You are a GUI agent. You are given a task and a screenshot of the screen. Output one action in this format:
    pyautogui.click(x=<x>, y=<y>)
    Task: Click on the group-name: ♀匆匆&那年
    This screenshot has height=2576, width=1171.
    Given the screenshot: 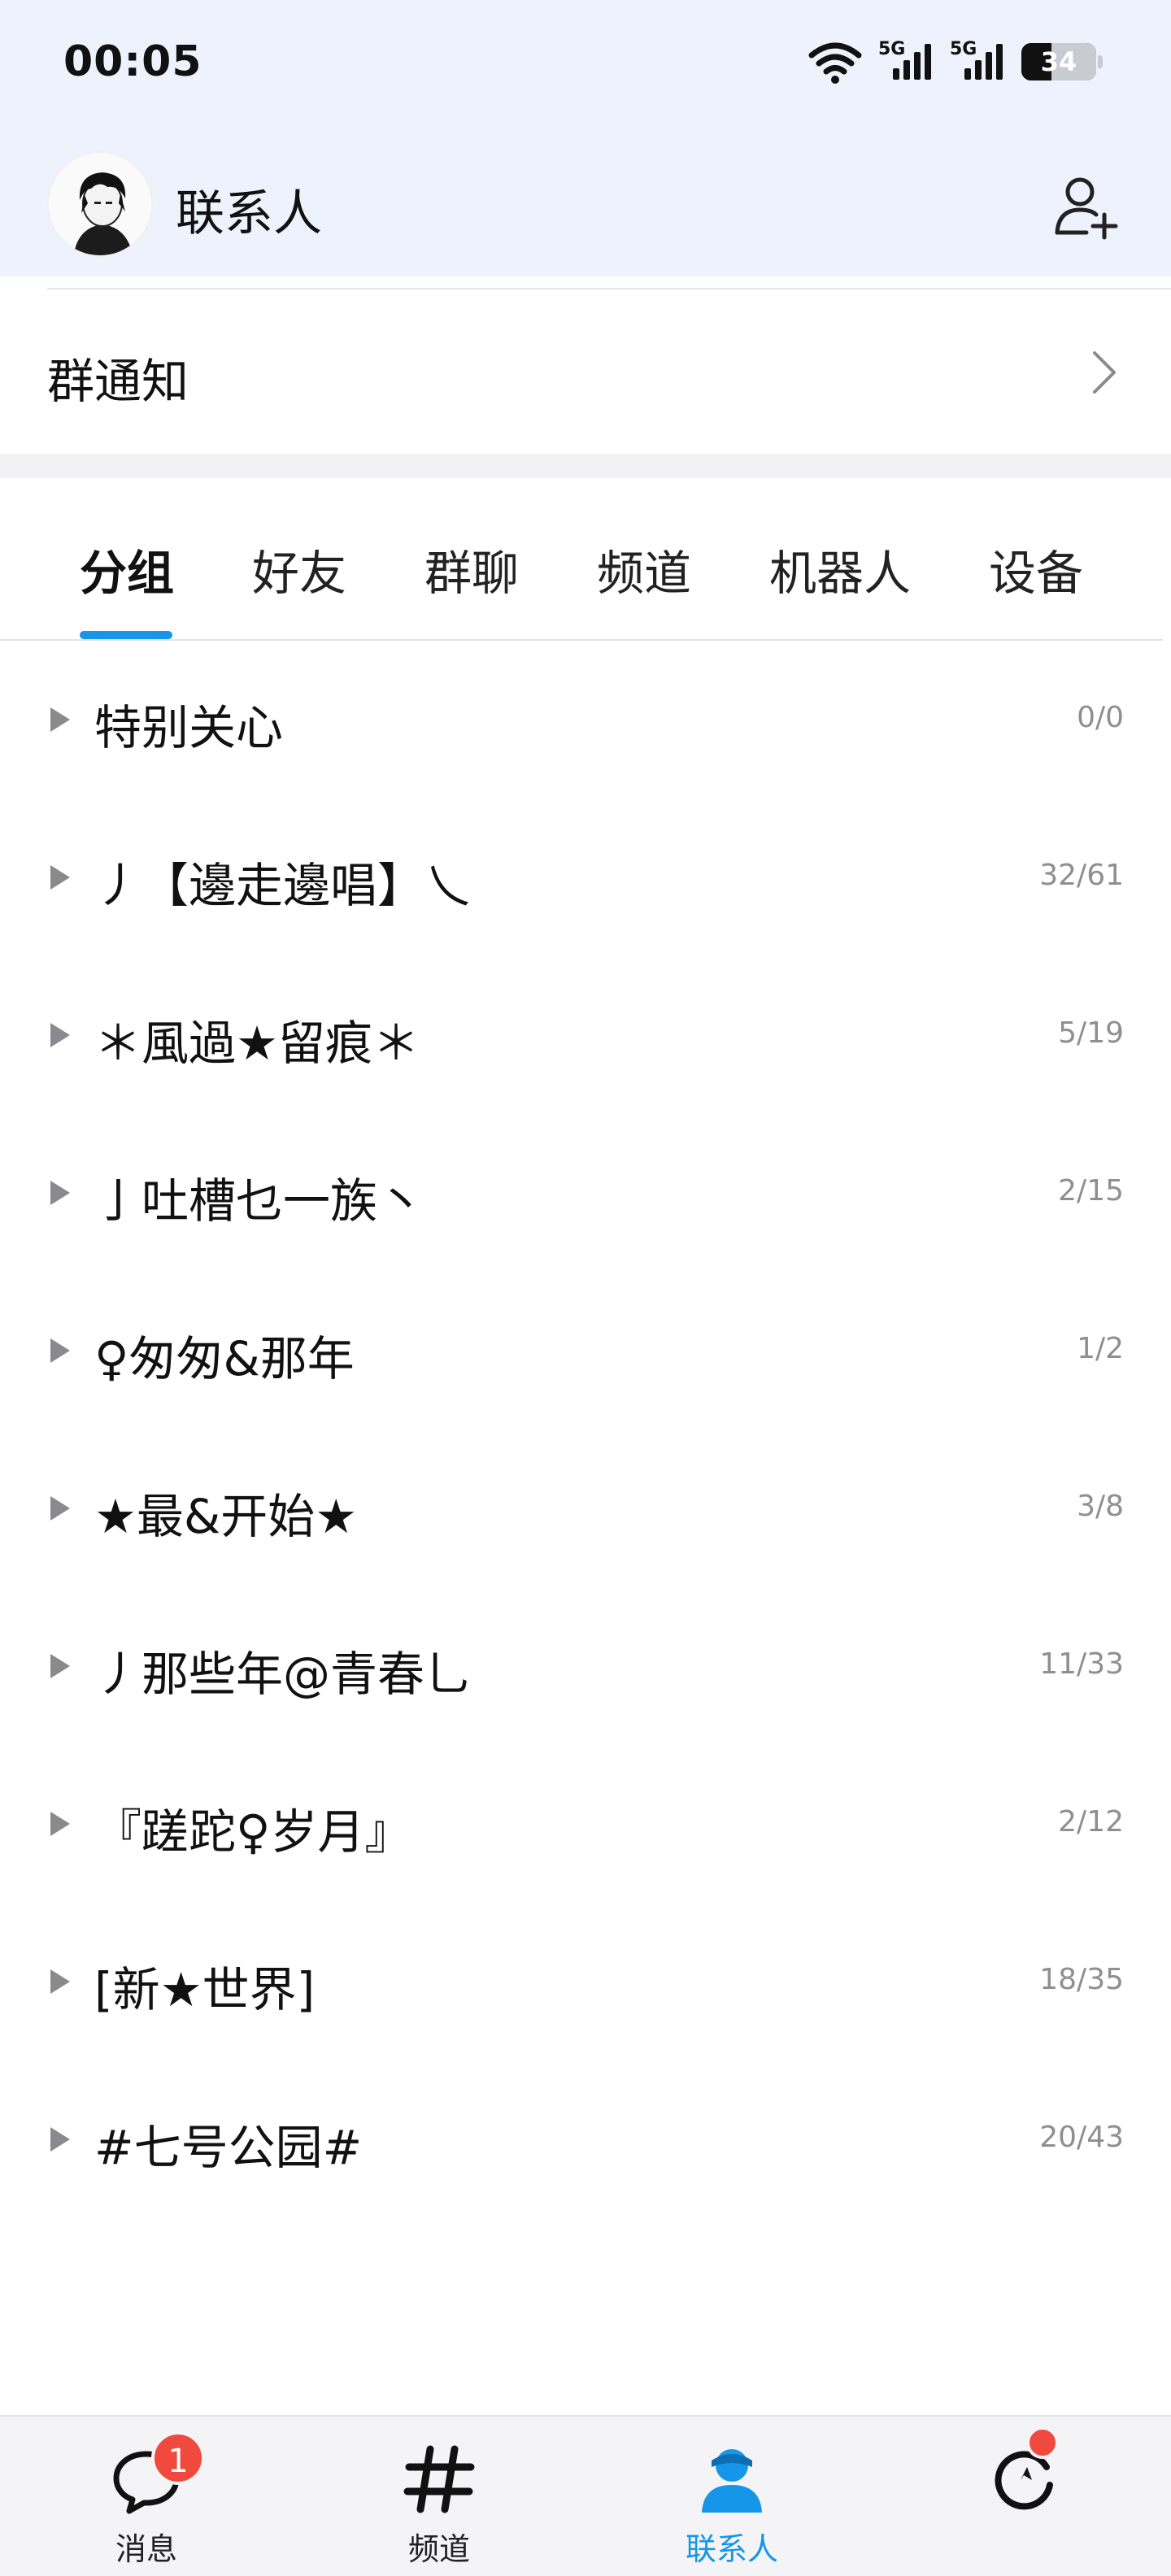 What is the action you would take?
    pyautogui.click(x=224, y=1359)
    